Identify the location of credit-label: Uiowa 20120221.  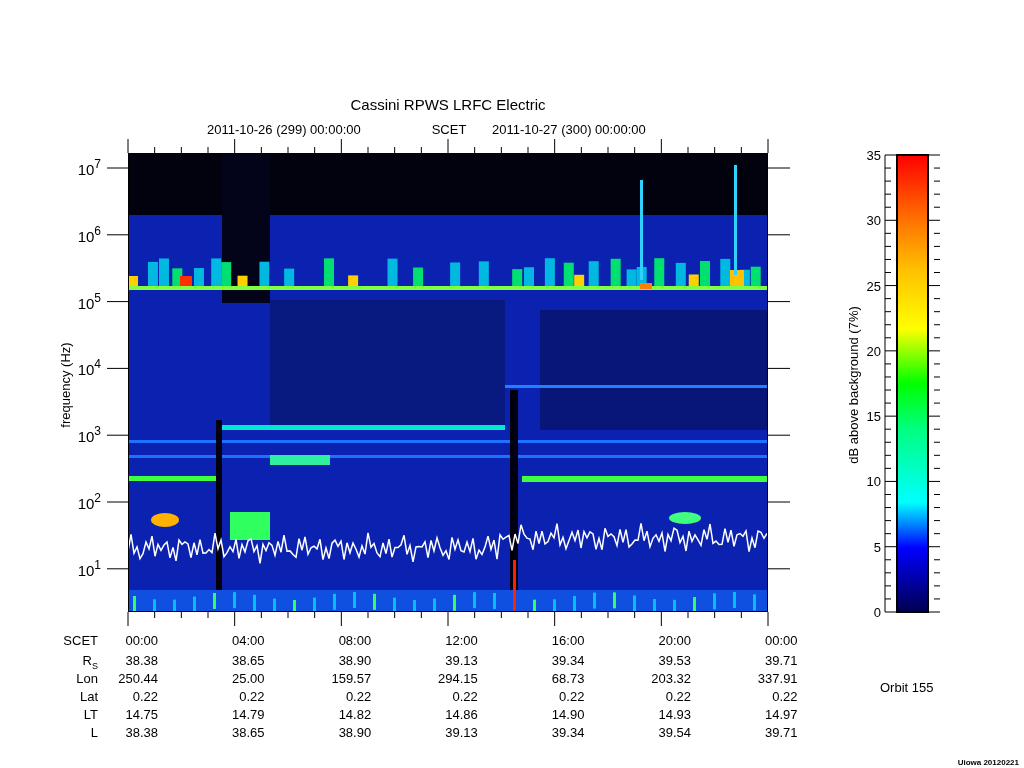
(988, 762).